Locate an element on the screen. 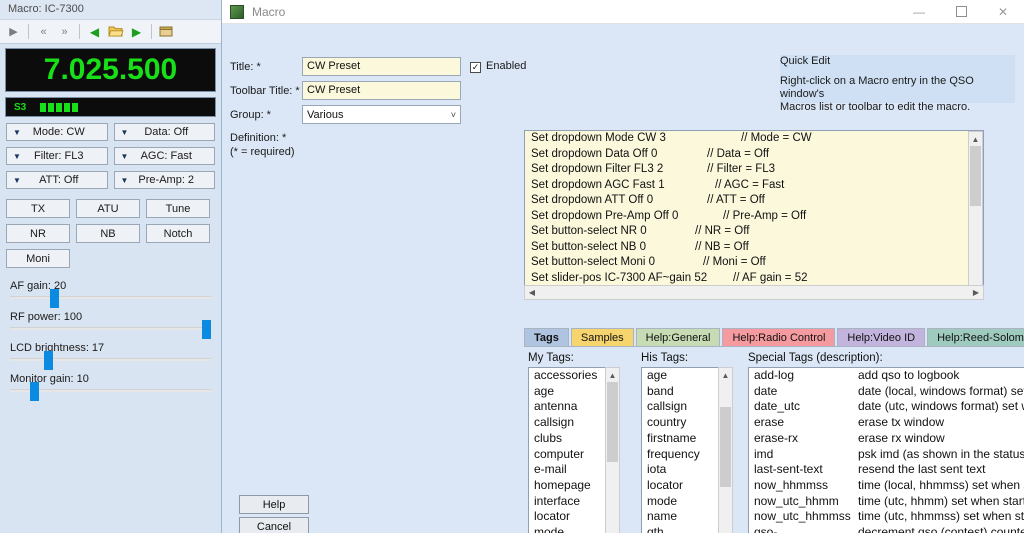  tune-button: Tune is located at coordinates (178, 208).